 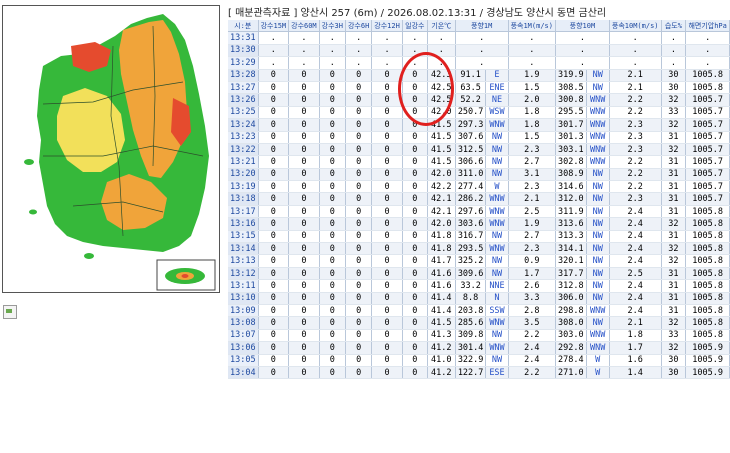 I want to click on table-cell: SSW, so click(x=497, y=311).